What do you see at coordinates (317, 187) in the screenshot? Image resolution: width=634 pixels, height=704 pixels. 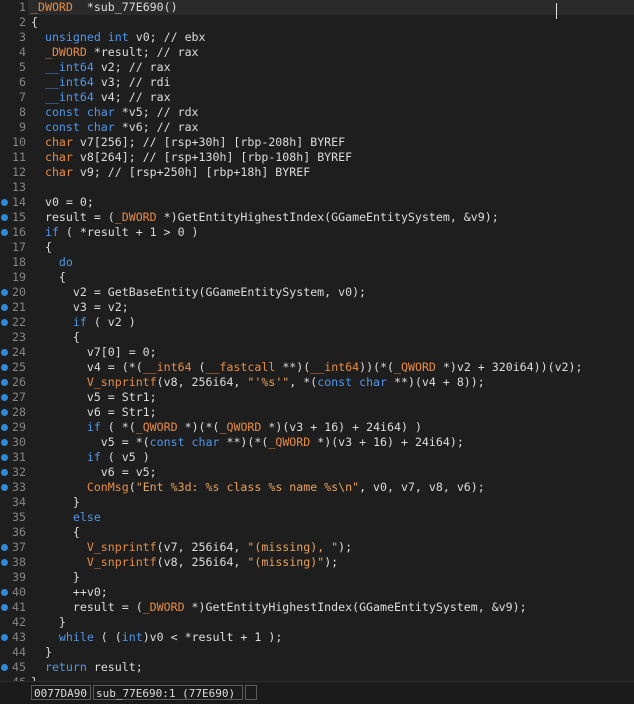 I see `code-line: 13` at bounding box center [317, 187].